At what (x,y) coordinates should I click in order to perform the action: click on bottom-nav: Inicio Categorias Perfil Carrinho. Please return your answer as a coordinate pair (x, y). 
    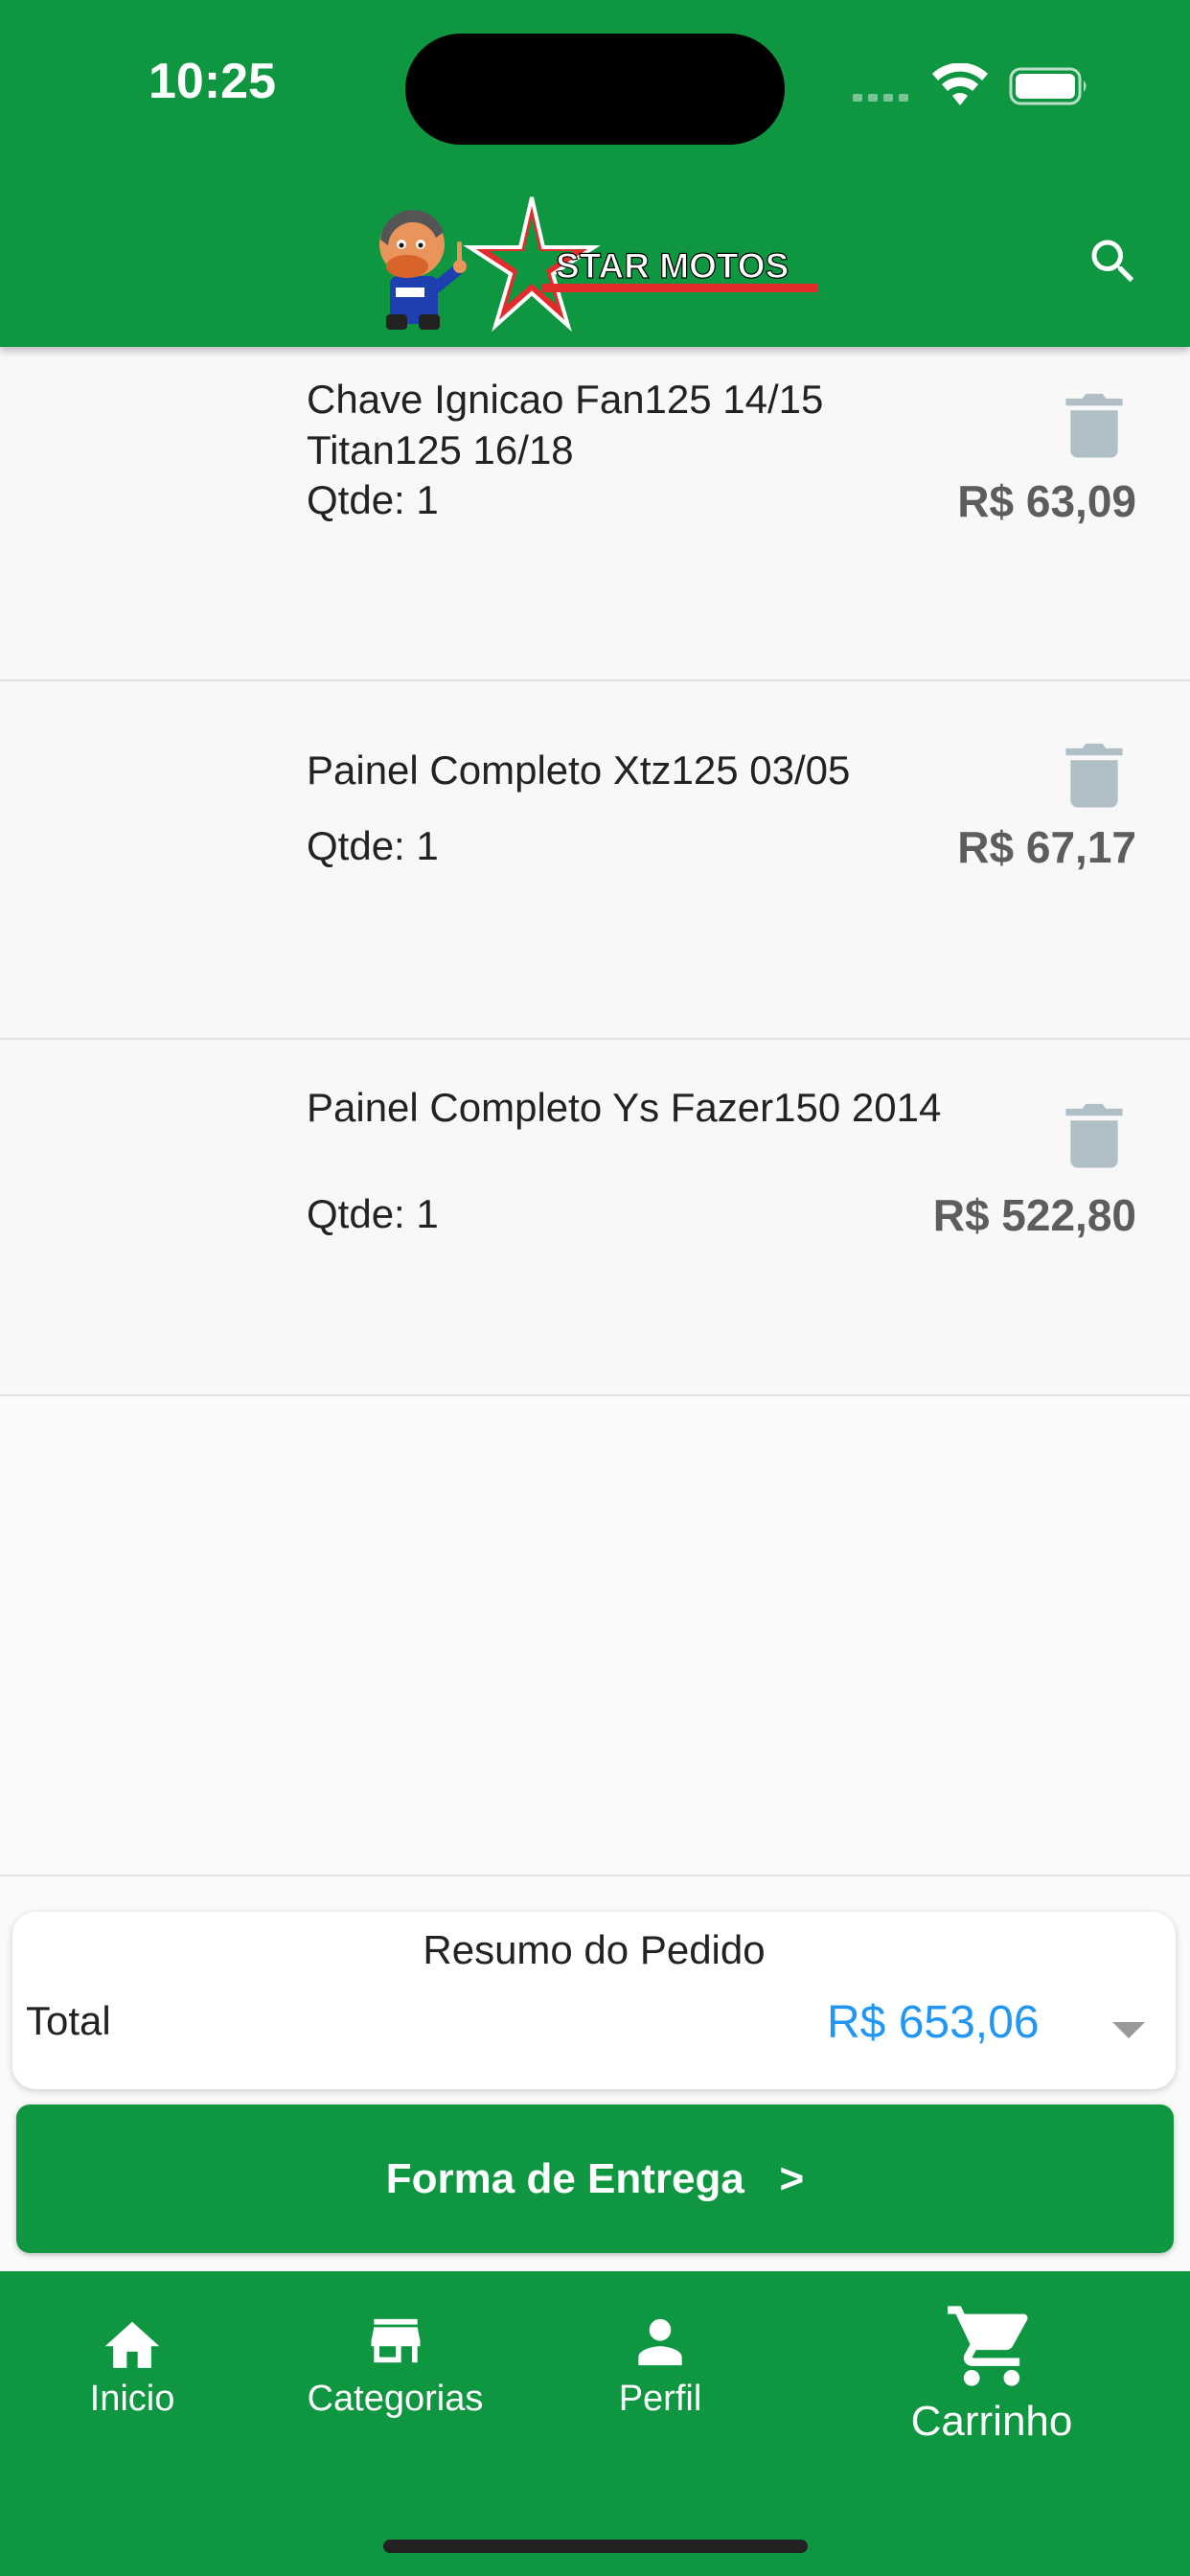
    Looking at the image, I should click on (595, 2423).